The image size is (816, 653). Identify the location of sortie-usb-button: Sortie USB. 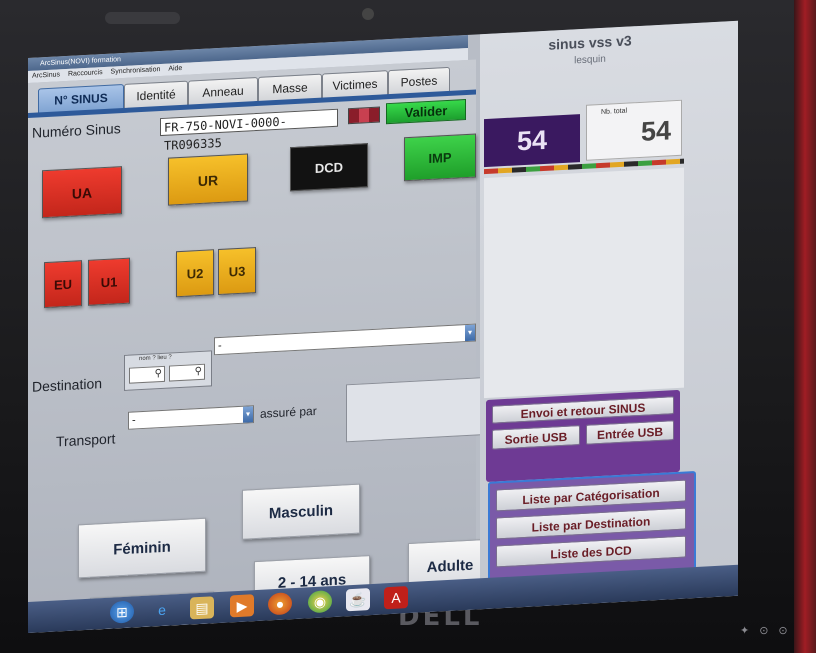
(536, 437).